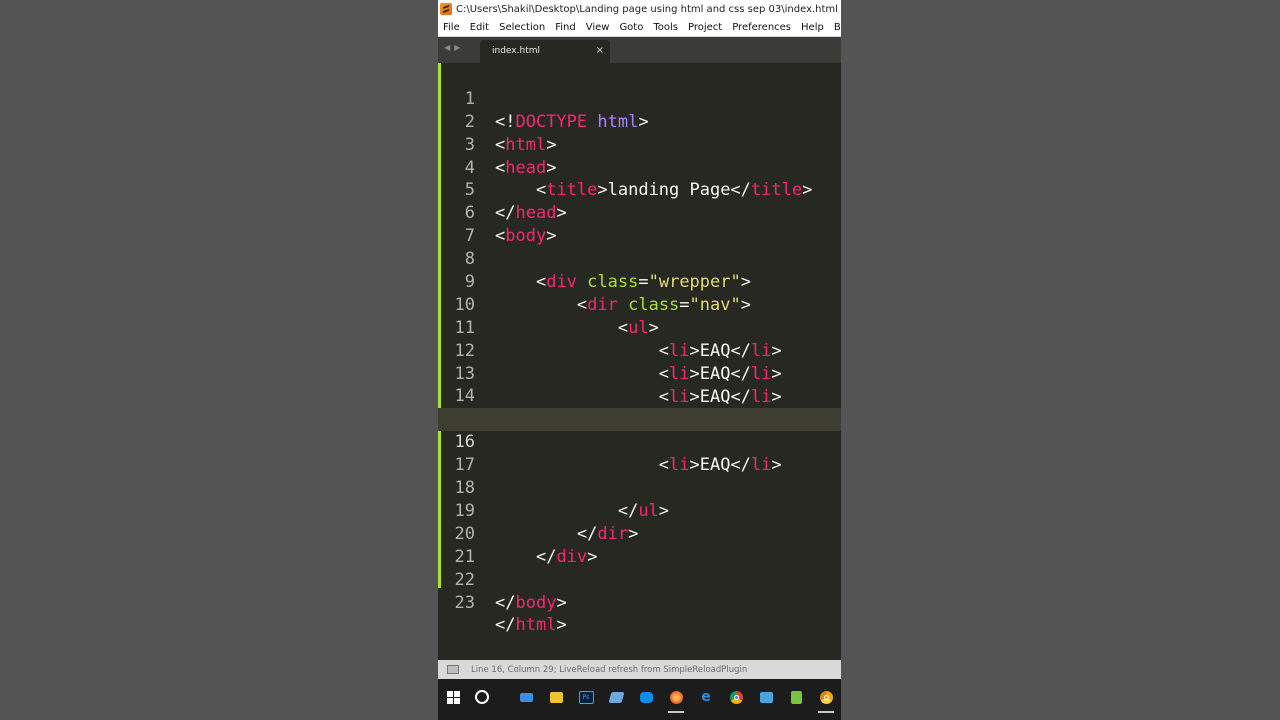 The image size is (1280, 720). Describe the element at coordinates (526, 697) in the screenshot. I see `mail-icon` at that location.